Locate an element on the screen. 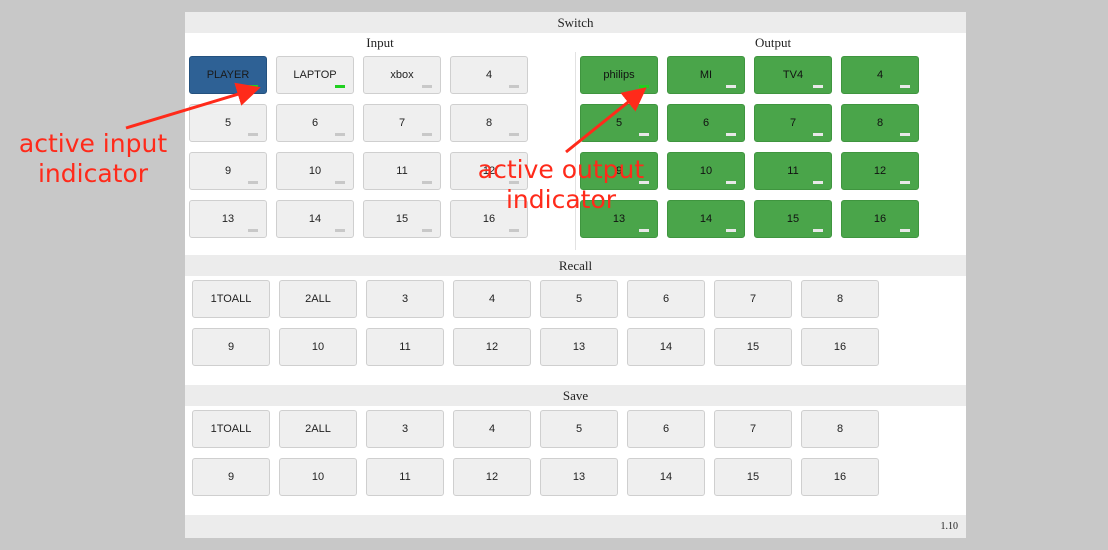  annotation-arrows is located at coordinates (386, 118).